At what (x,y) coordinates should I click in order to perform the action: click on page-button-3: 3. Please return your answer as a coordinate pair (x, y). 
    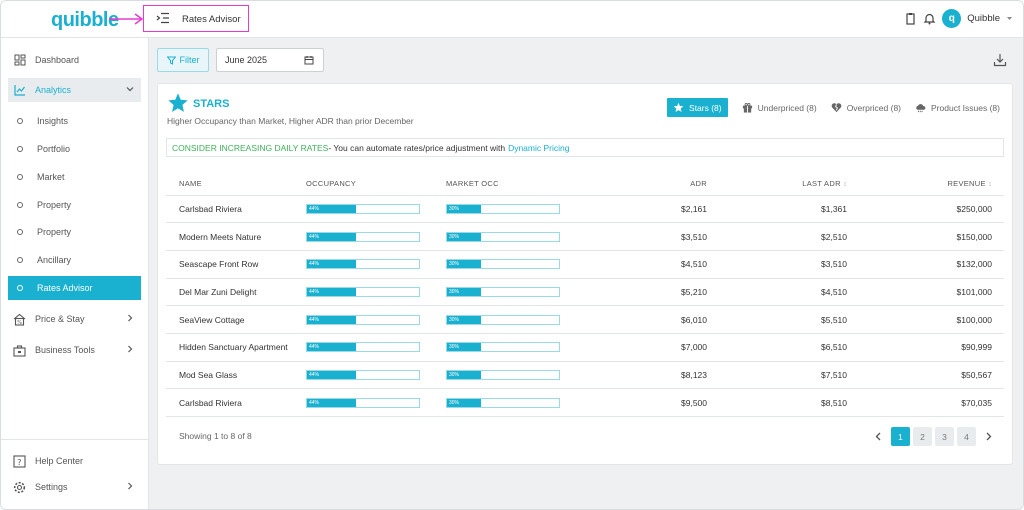
    Looking at the image, I should click on (944, 436).